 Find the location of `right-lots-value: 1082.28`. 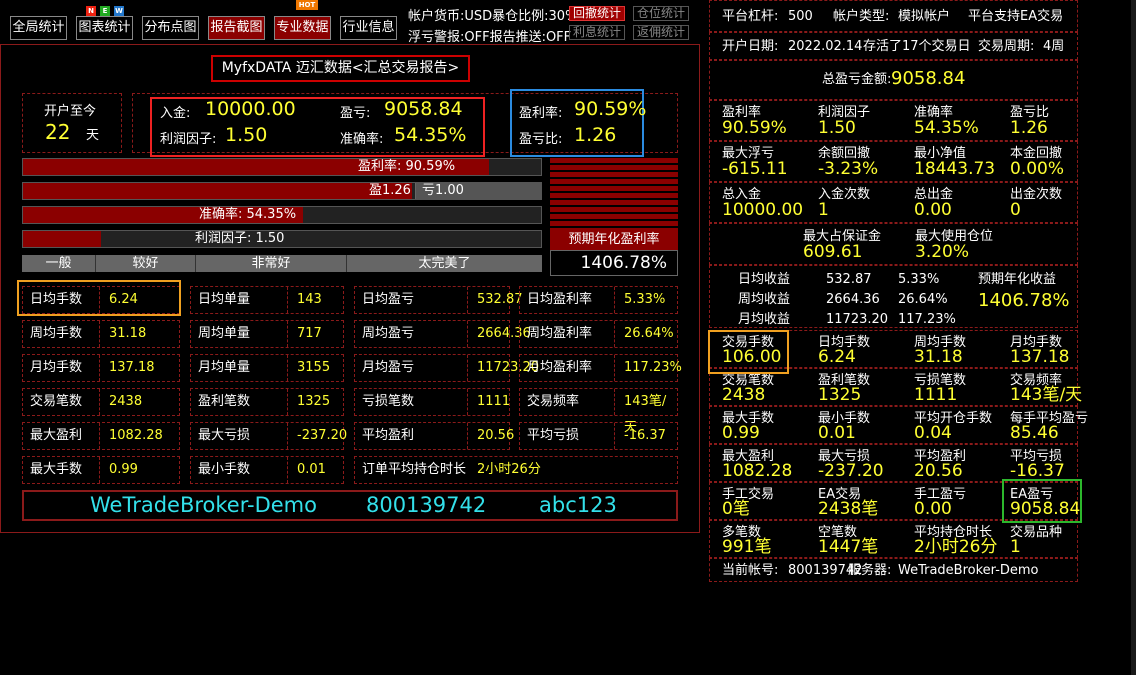

right-lots-value: 1082.28 is located at coordinates (757, 471).